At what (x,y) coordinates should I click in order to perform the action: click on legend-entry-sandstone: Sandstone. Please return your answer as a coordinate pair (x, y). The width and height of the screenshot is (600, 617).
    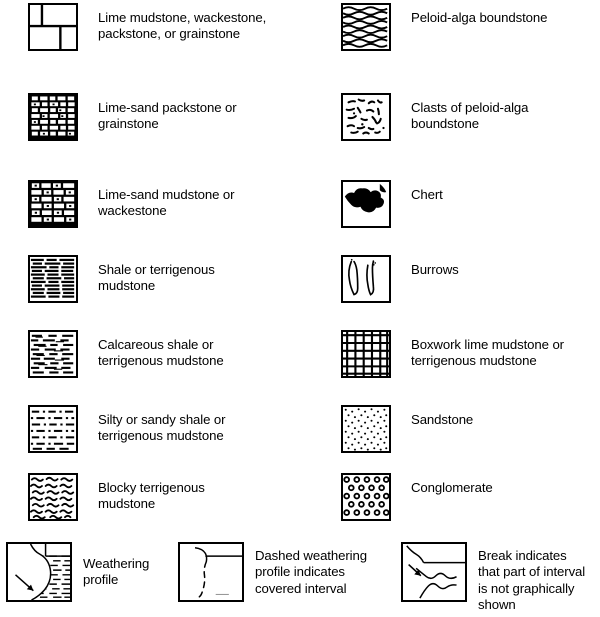
    Looking at the image, I should click on (470, 429).